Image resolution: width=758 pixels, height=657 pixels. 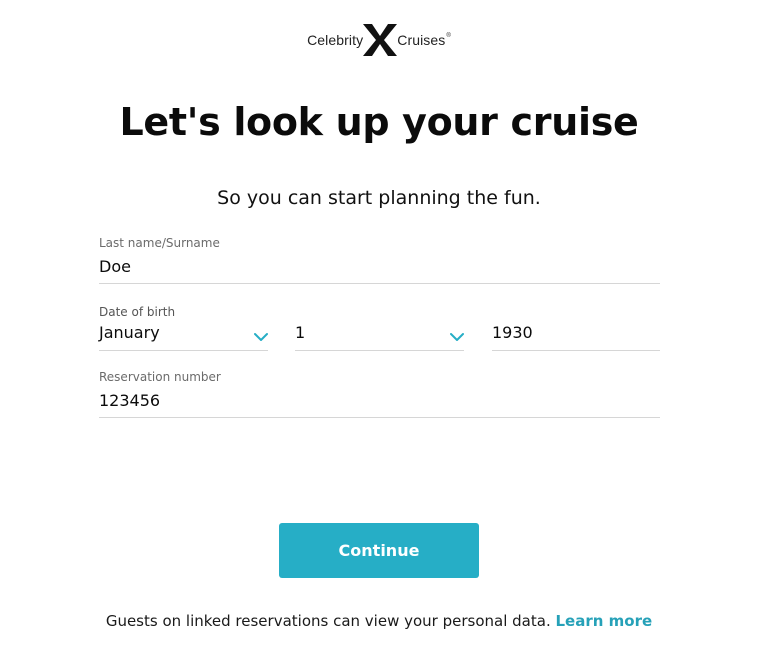 What do you see at coordinates (379, 283) in the screenshot?
I see `last-name-underline` at bounding box center [379, 283].